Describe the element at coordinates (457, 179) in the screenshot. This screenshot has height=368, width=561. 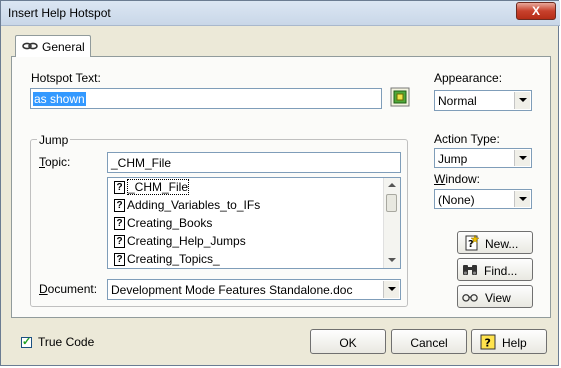
I see `window-label: Window:` at that location.